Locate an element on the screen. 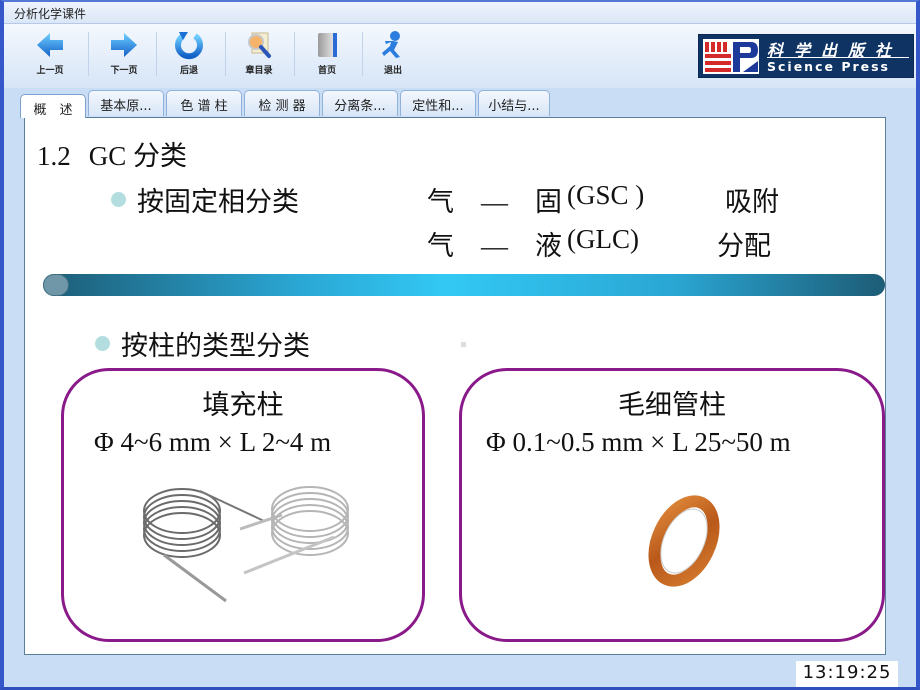  back-label: 后退 is located at coordinates (188, 71).